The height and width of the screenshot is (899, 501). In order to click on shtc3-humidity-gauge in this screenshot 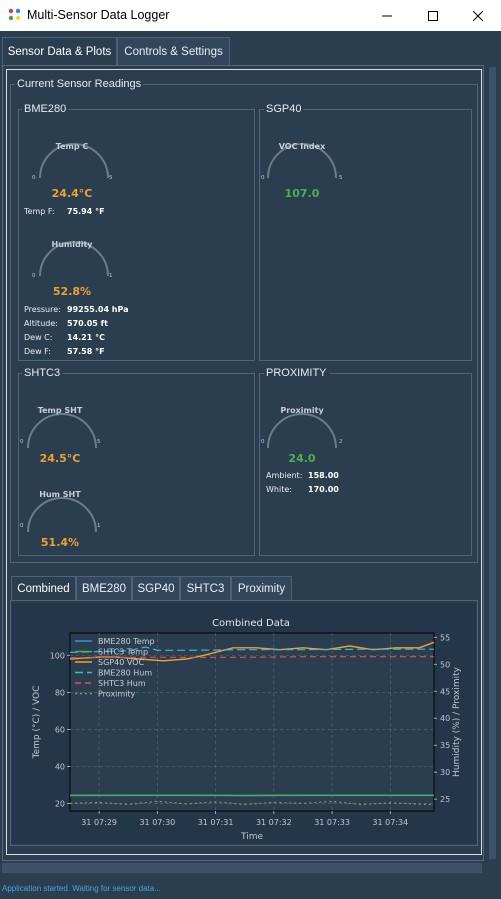, I will do `click(62, 515)`.